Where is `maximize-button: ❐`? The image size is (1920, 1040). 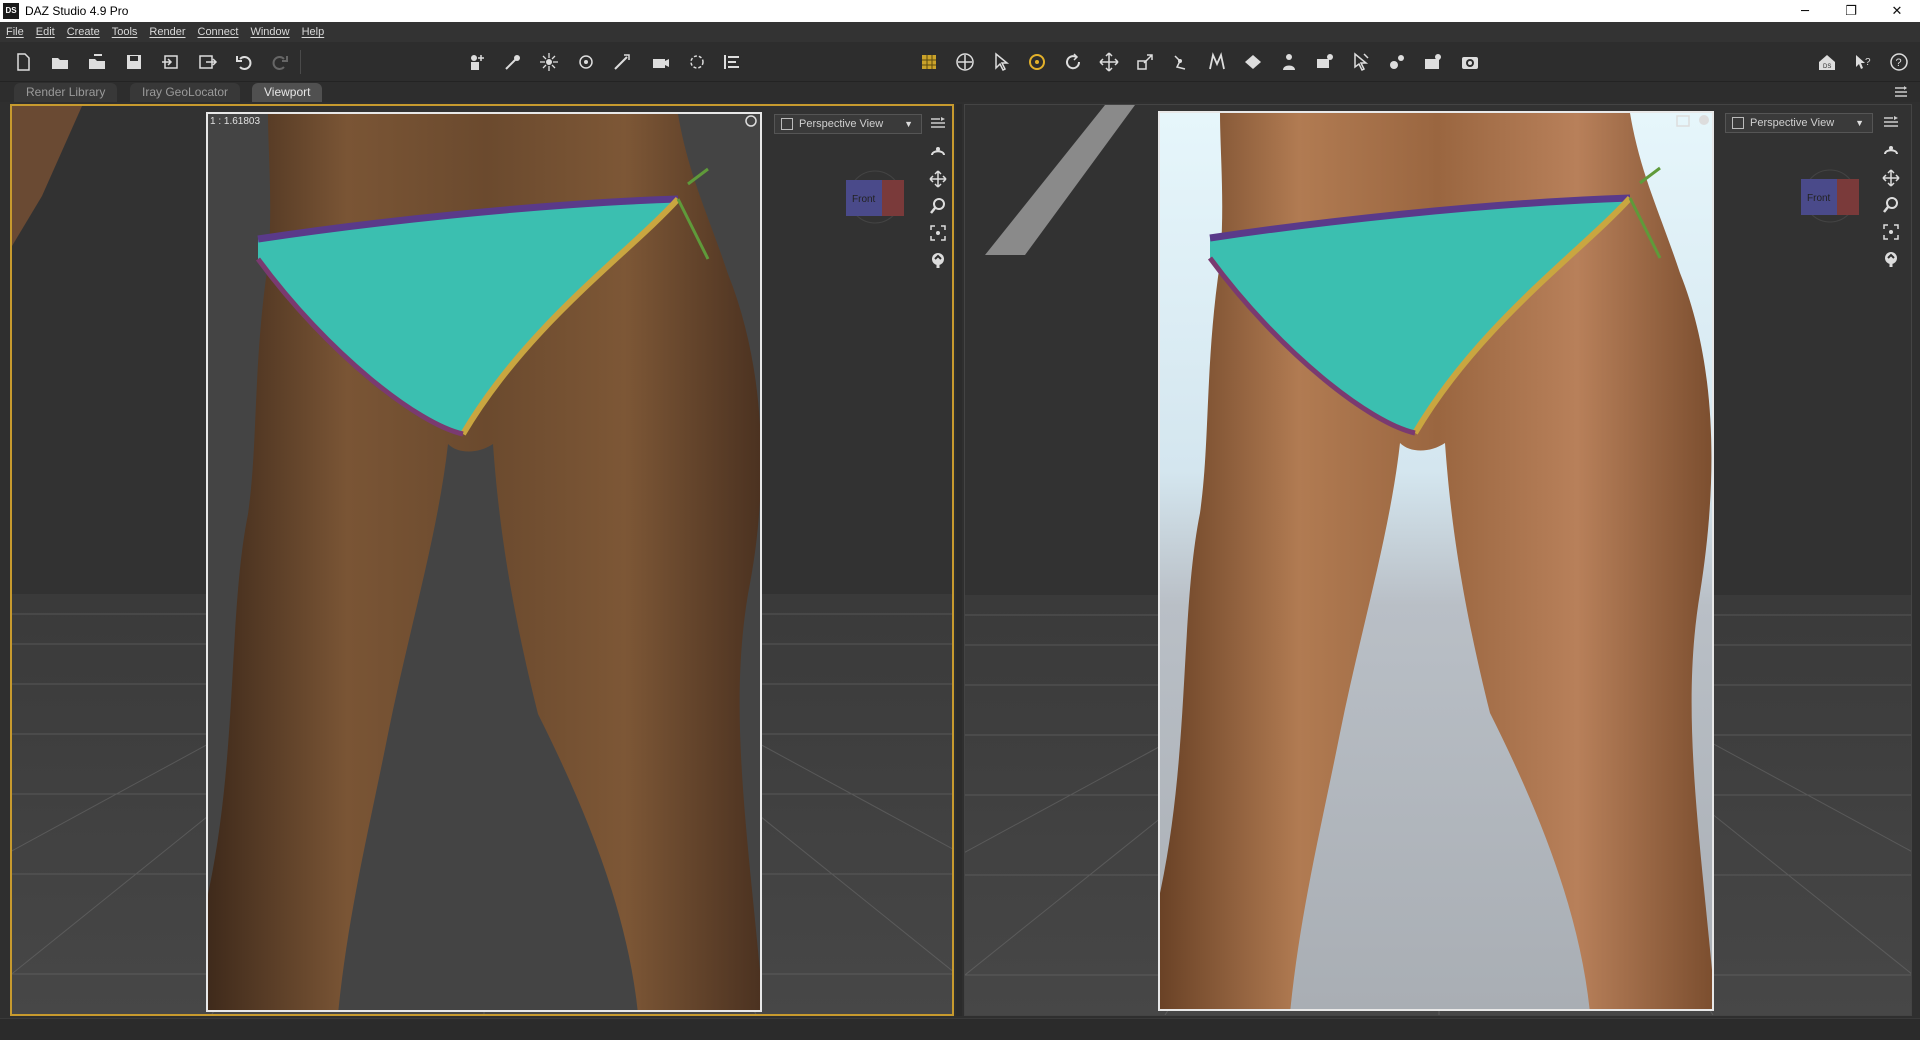 maximize-button: ❐ is located at coordinates (1851, 11).